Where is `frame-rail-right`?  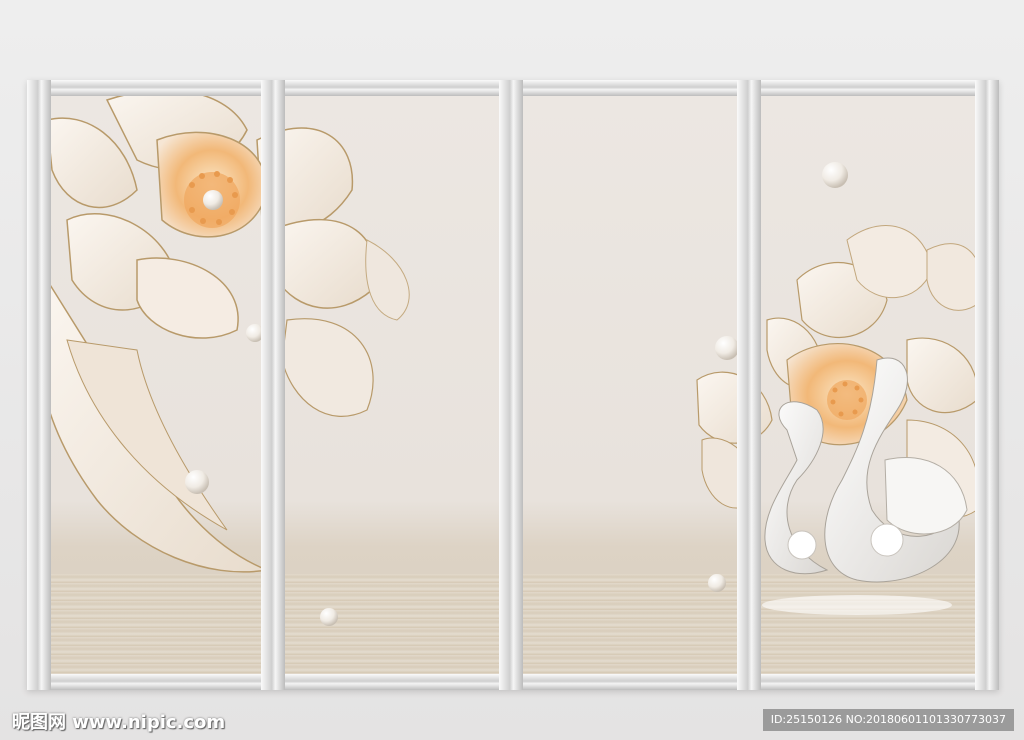
frame-rail-right is located at coordinates (987, 385).